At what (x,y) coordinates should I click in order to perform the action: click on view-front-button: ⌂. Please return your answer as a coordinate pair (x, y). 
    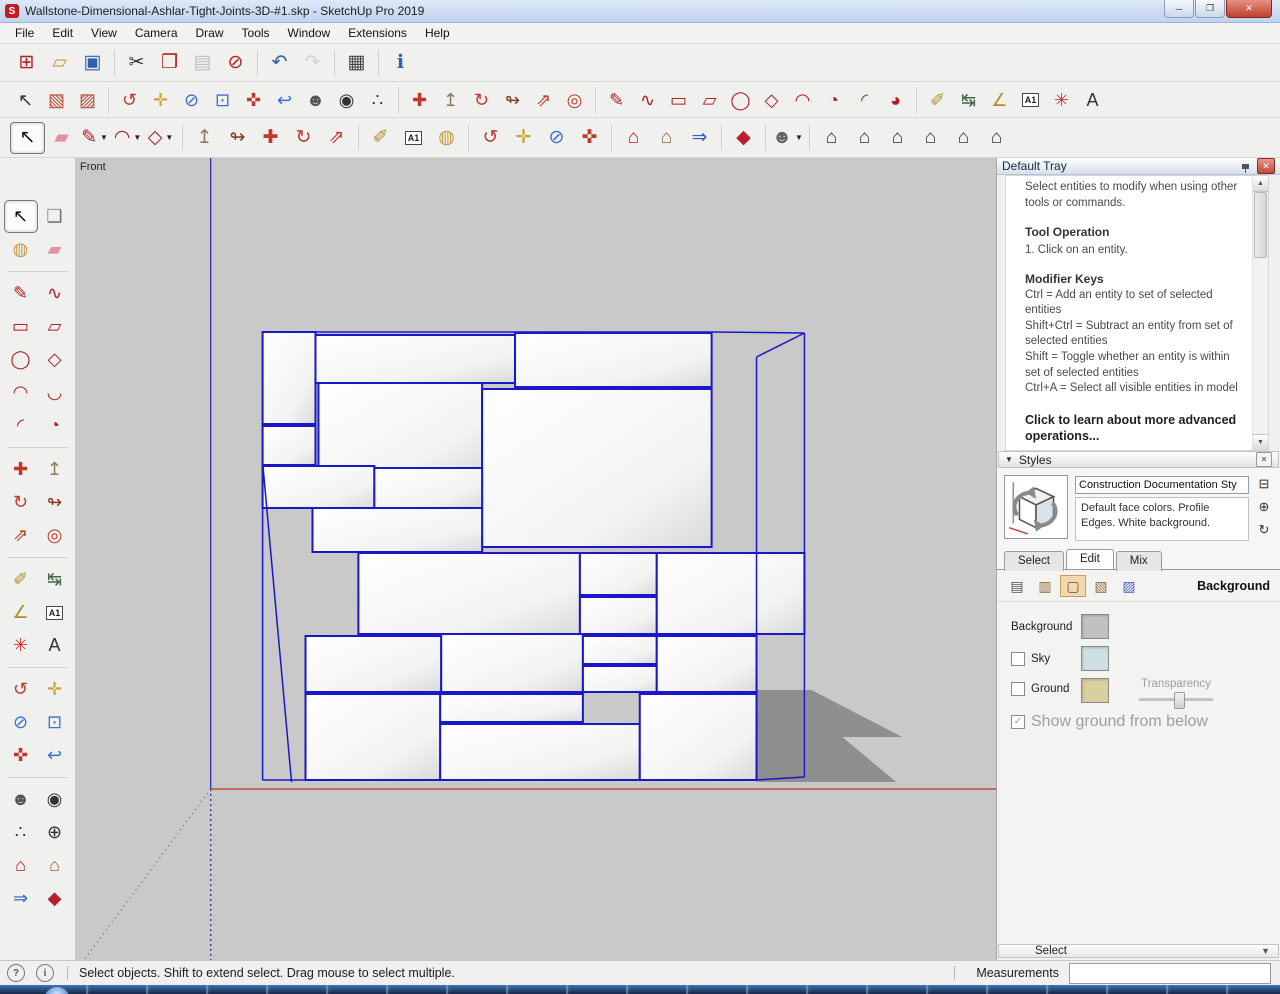
    Looking at the image, I should click on (897, 138).